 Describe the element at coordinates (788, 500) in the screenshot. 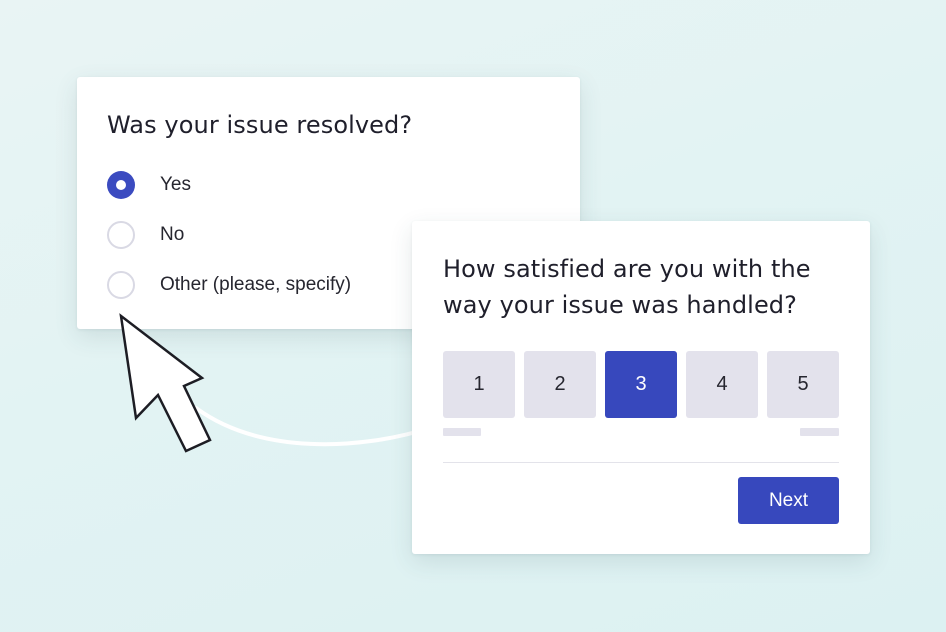

I see `next-button: Next` at that location.